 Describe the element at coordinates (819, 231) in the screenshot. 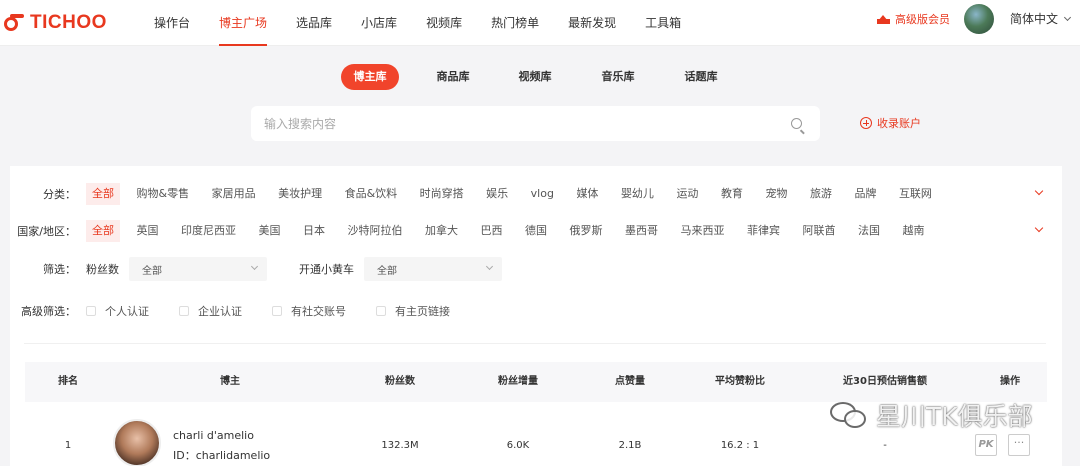

I see `region-chip: 阿联酋` at that location.